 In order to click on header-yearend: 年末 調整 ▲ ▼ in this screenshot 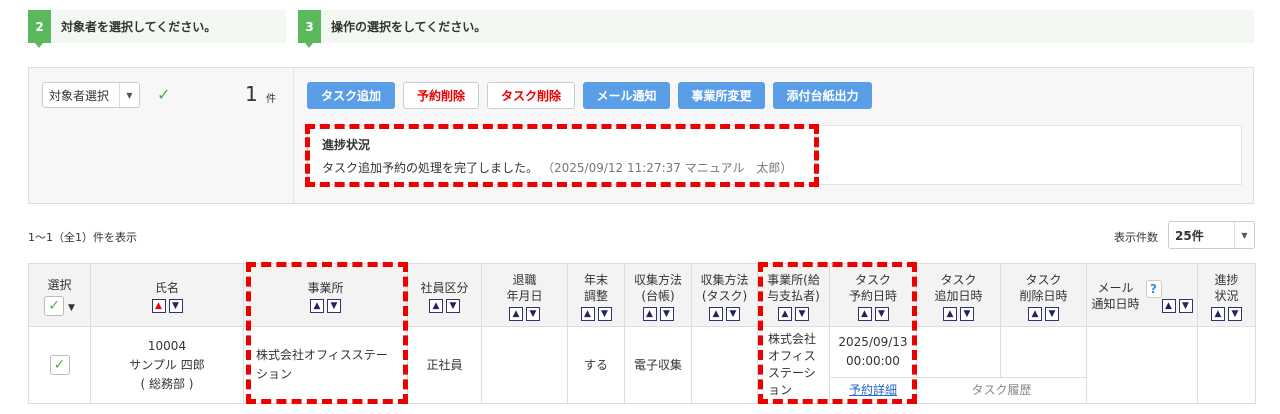, I will do `click(596, 295)`.